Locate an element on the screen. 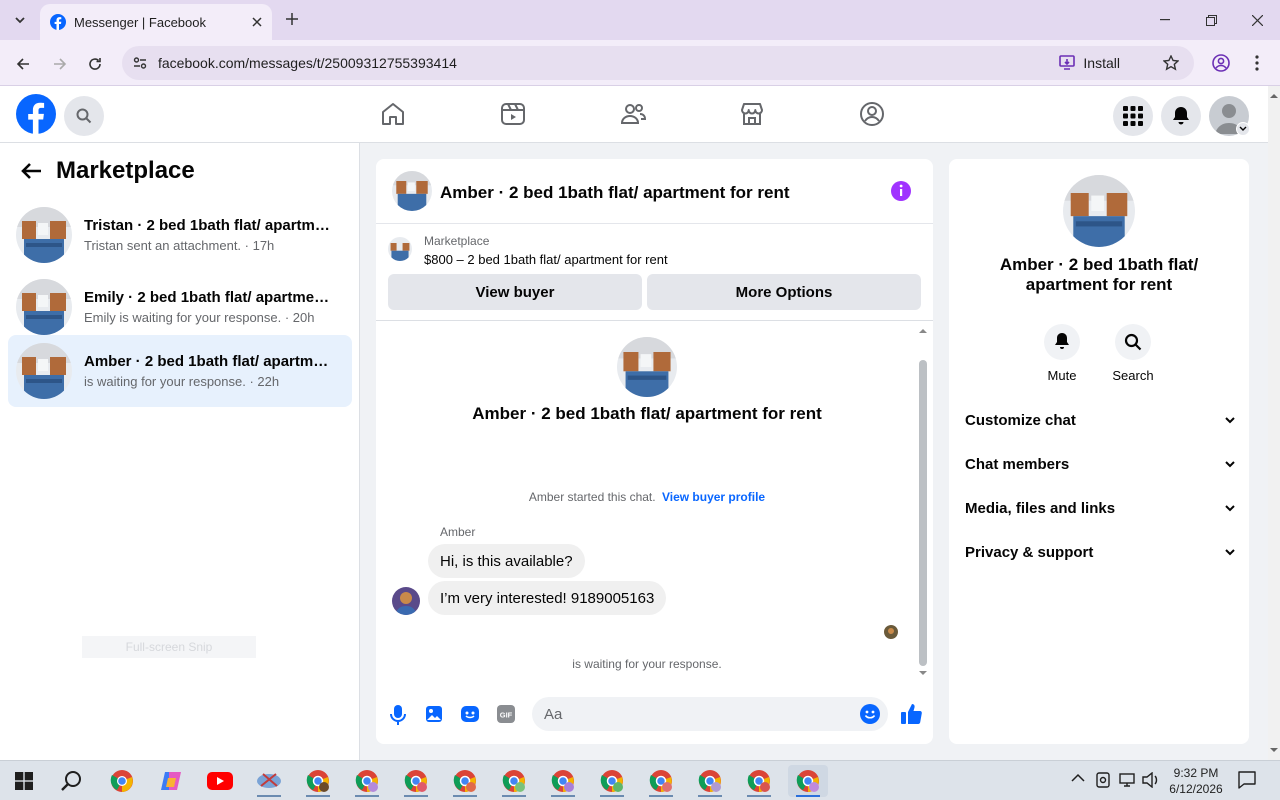 The image size is (1280, 800). network-icon is located at coordinates (1128, 780).